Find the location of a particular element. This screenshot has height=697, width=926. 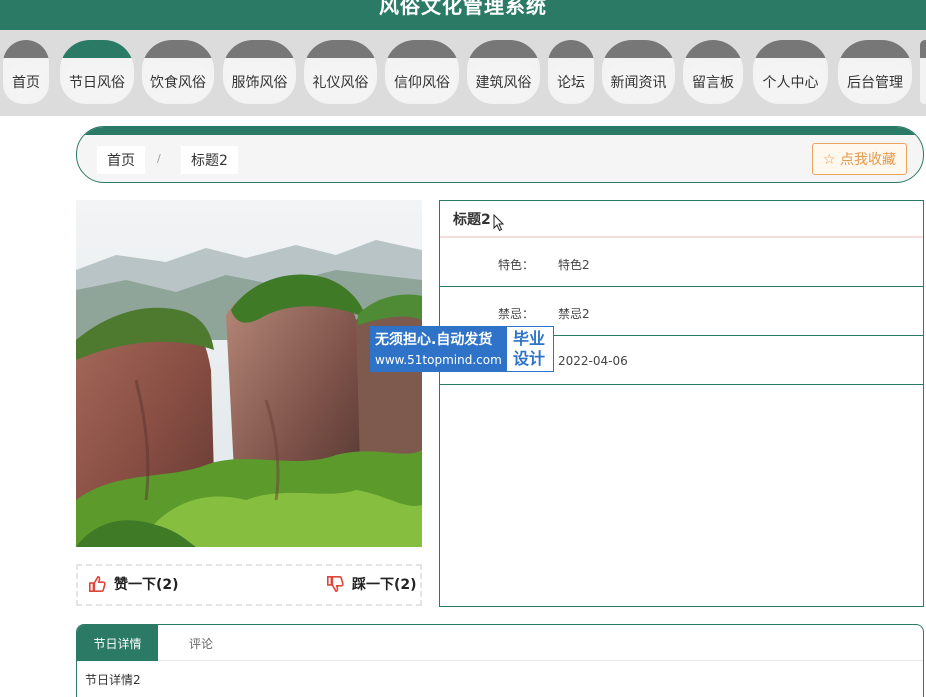

watermark-right: 毕业设计 is located at coordinates (530, 349).